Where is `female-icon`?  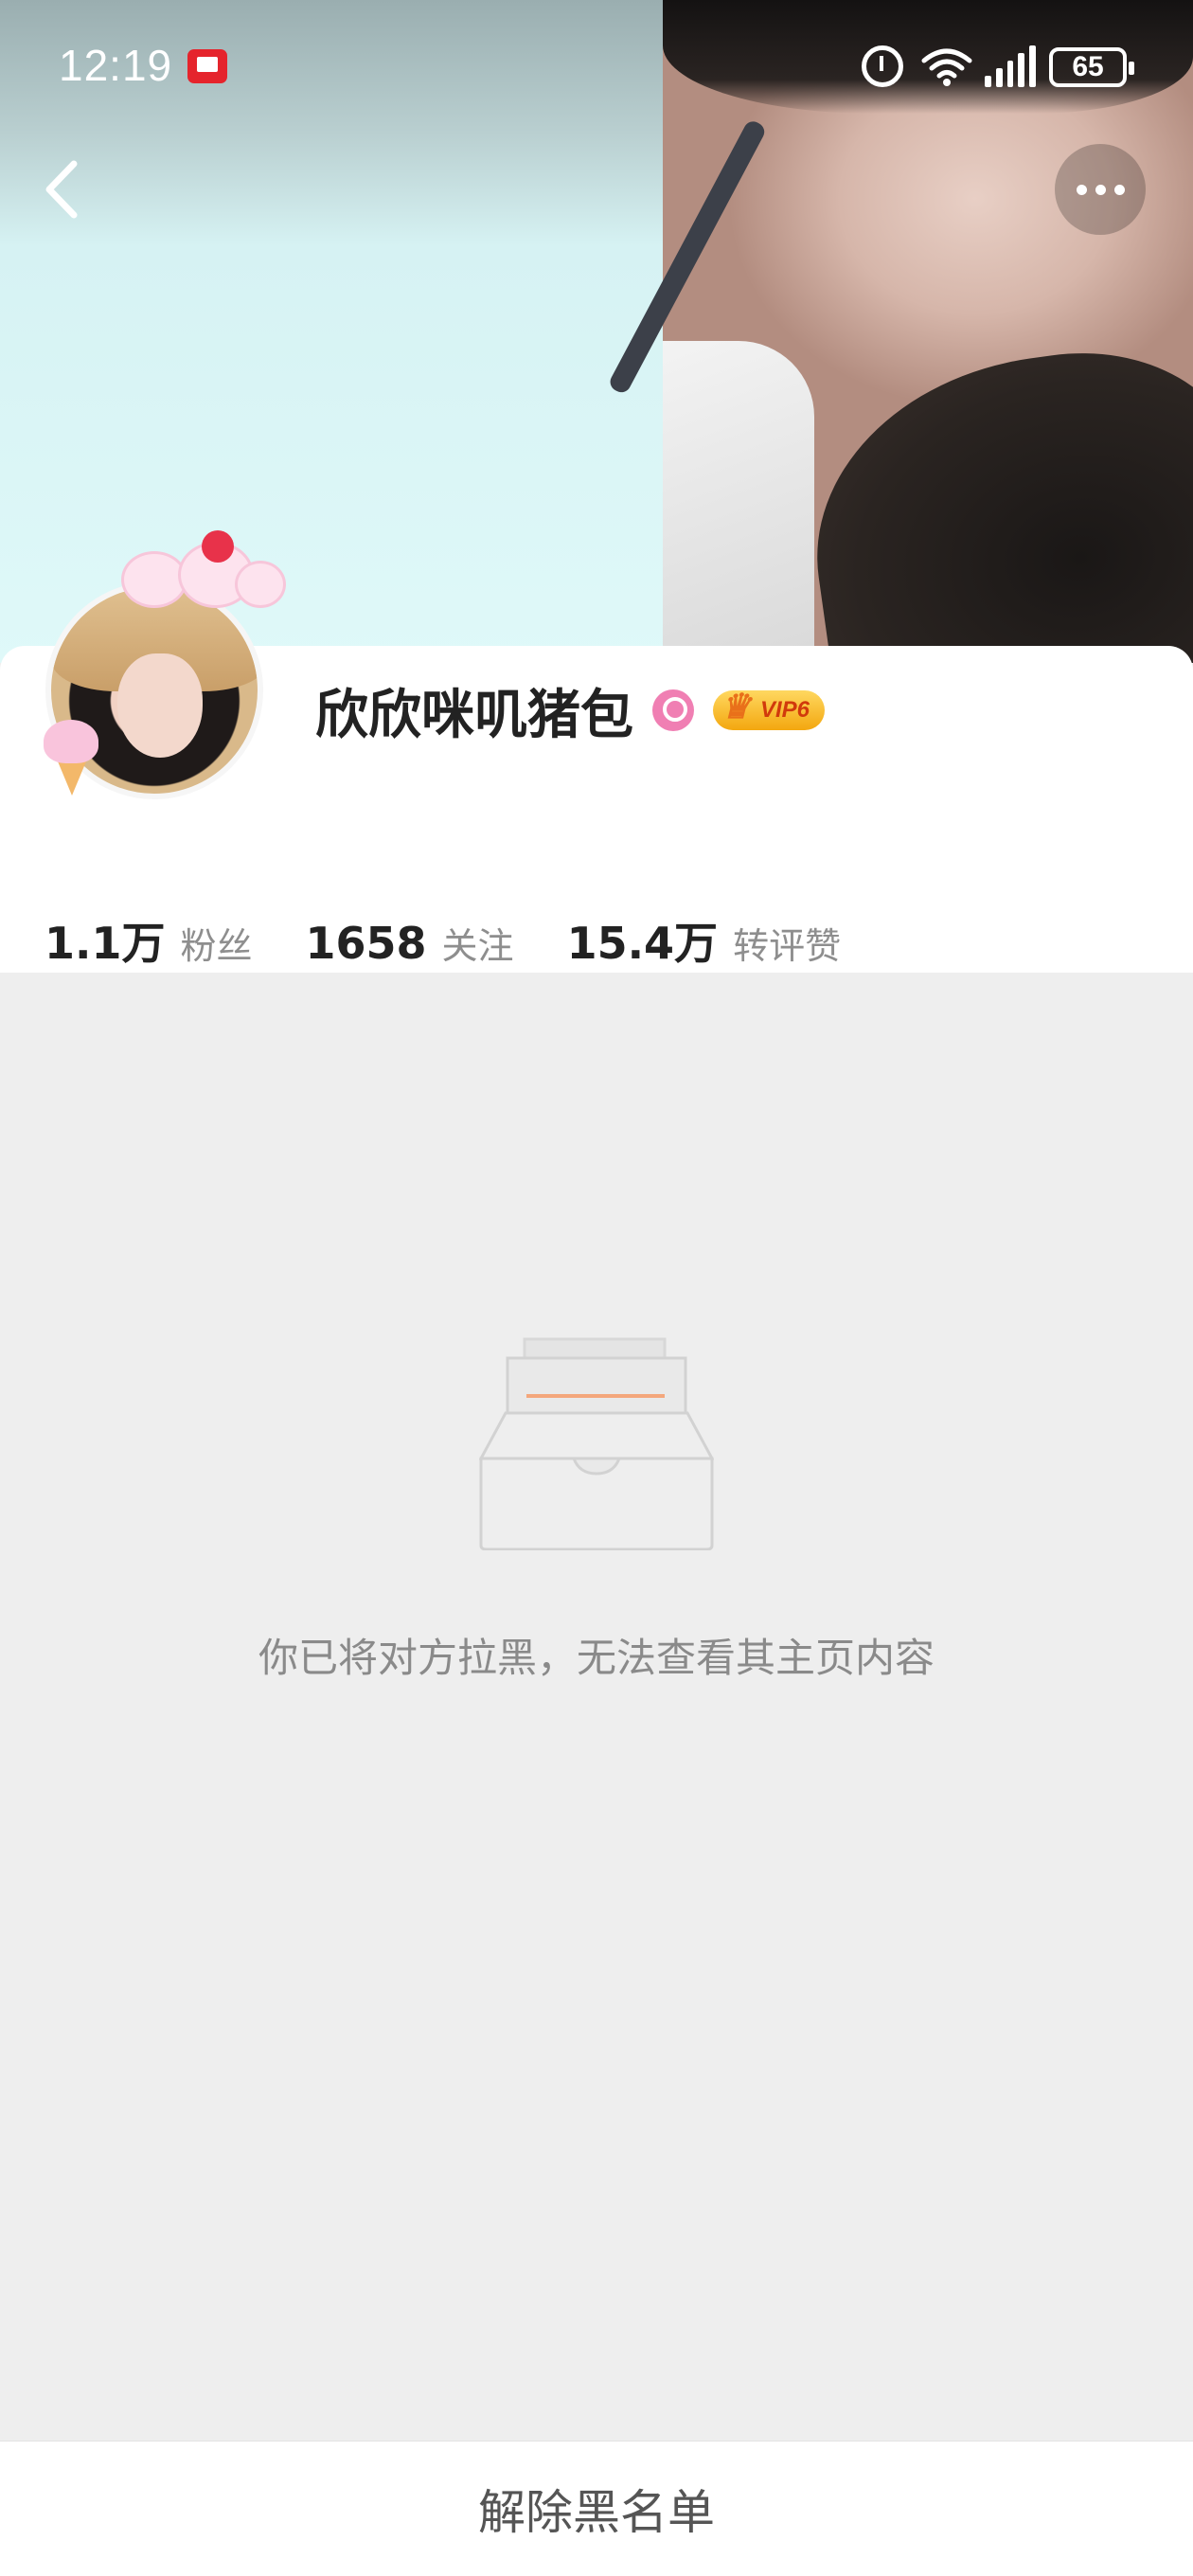 female-icon is located at coordinates (673, 710).